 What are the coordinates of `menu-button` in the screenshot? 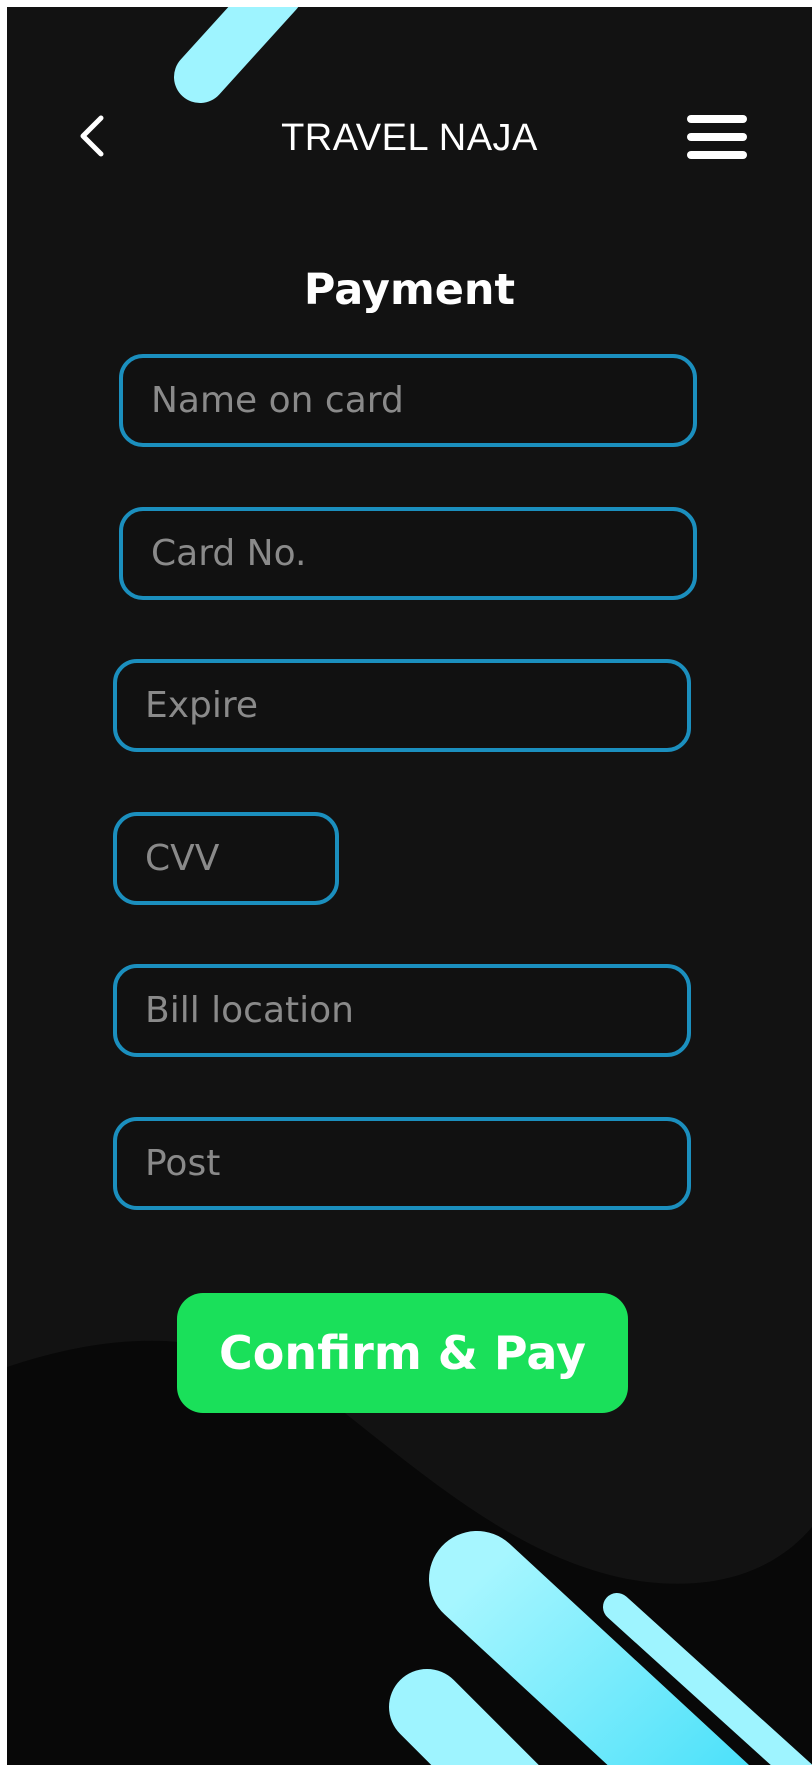 It's located at (717, 137).